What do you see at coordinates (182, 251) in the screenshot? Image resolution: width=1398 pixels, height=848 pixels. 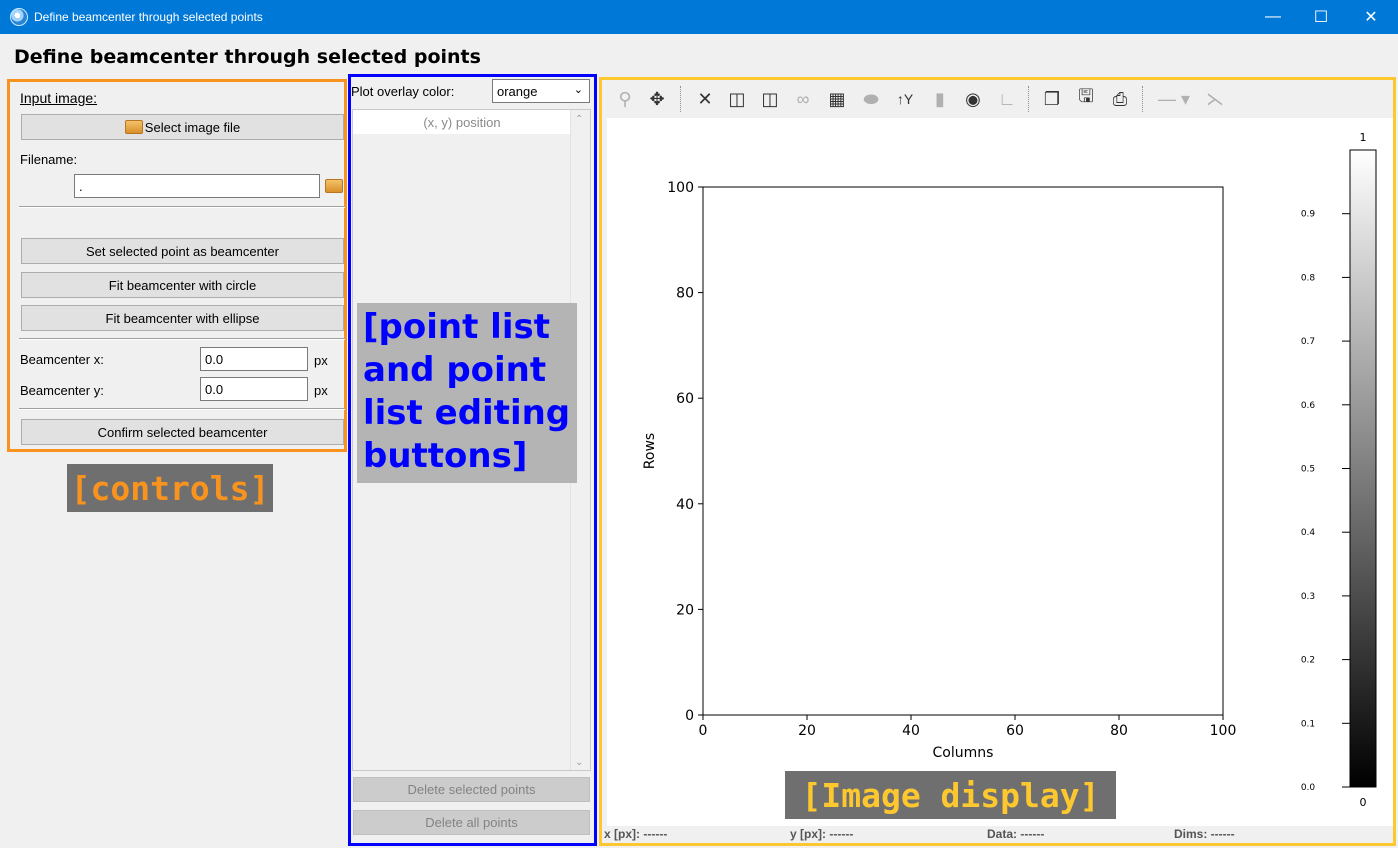 I see `set-point-beamcenter-button: Set selected point as beamcenter` at bounding box center [182, 251].